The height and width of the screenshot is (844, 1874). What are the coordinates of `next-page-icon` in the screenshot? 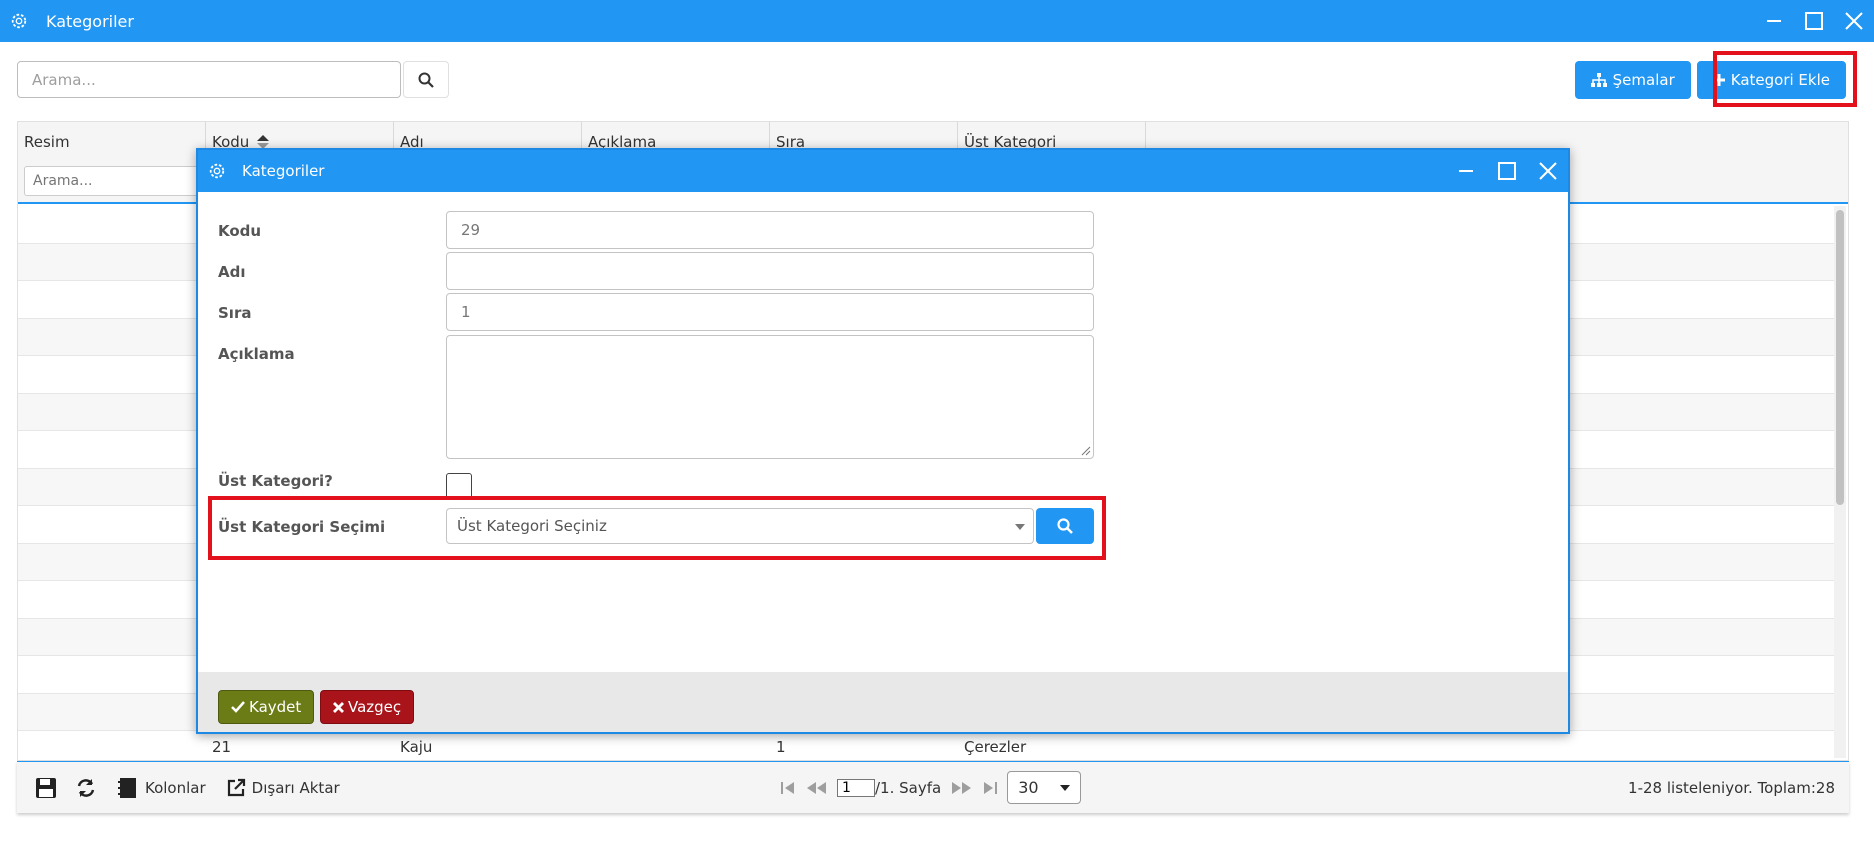 It's located at (961, 788).